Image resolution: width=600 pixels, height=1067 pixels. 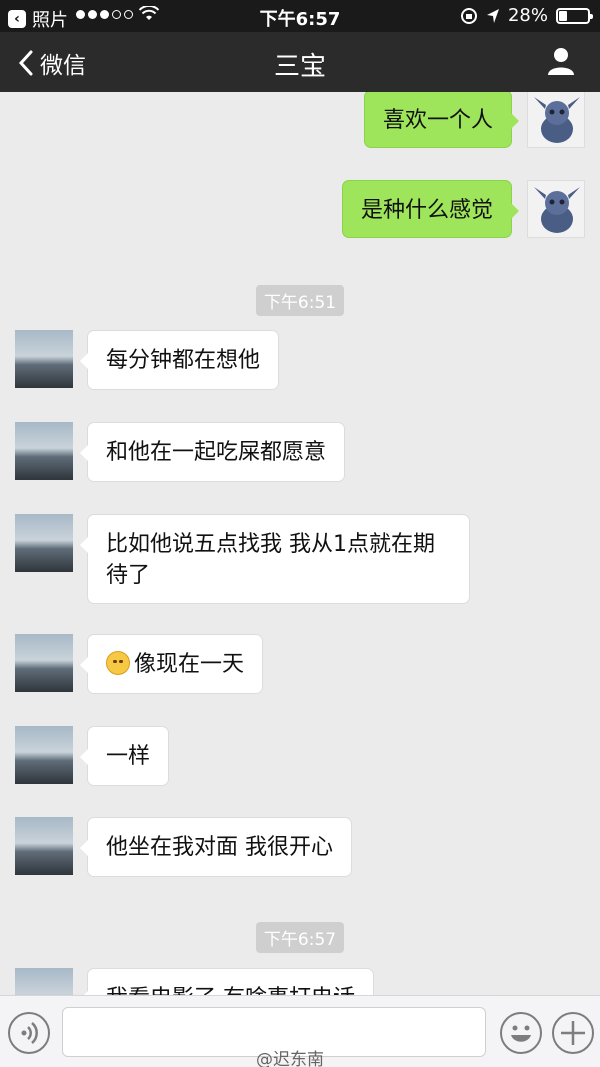 I want to click on voice-button, so click(x=29, y=1033).